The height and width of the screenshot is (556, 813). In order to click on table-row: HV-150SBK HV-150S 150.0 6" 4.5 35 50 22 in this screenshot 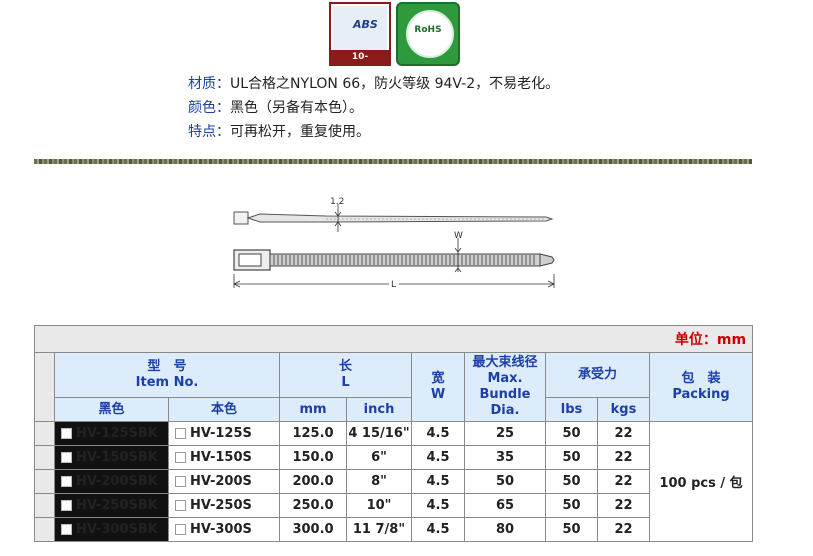, I will do `click(393, 457)`.